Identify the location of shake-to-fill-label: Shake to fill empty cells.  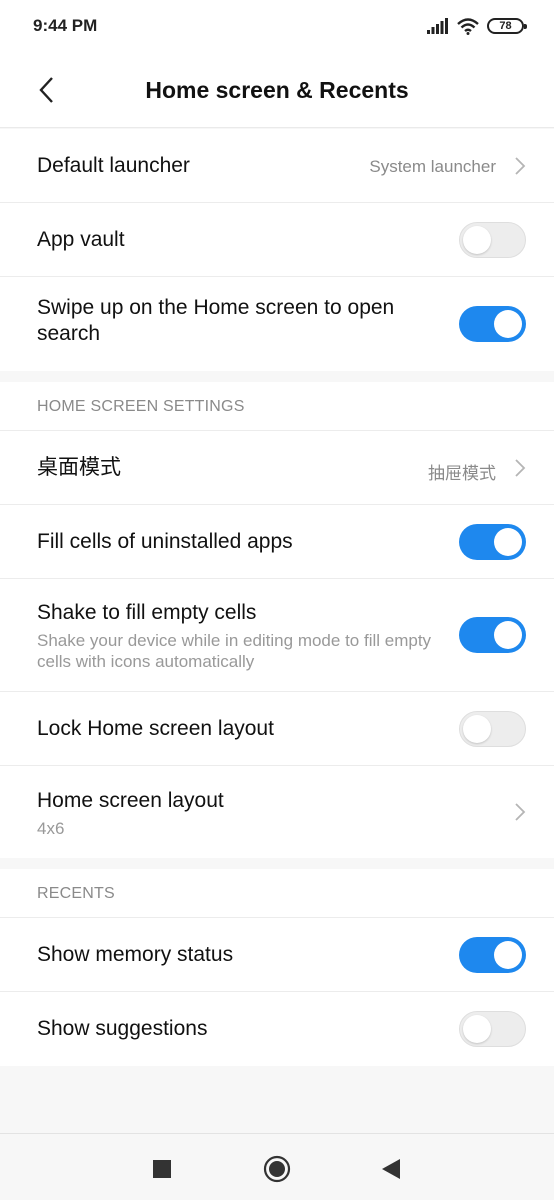
(147, 612).